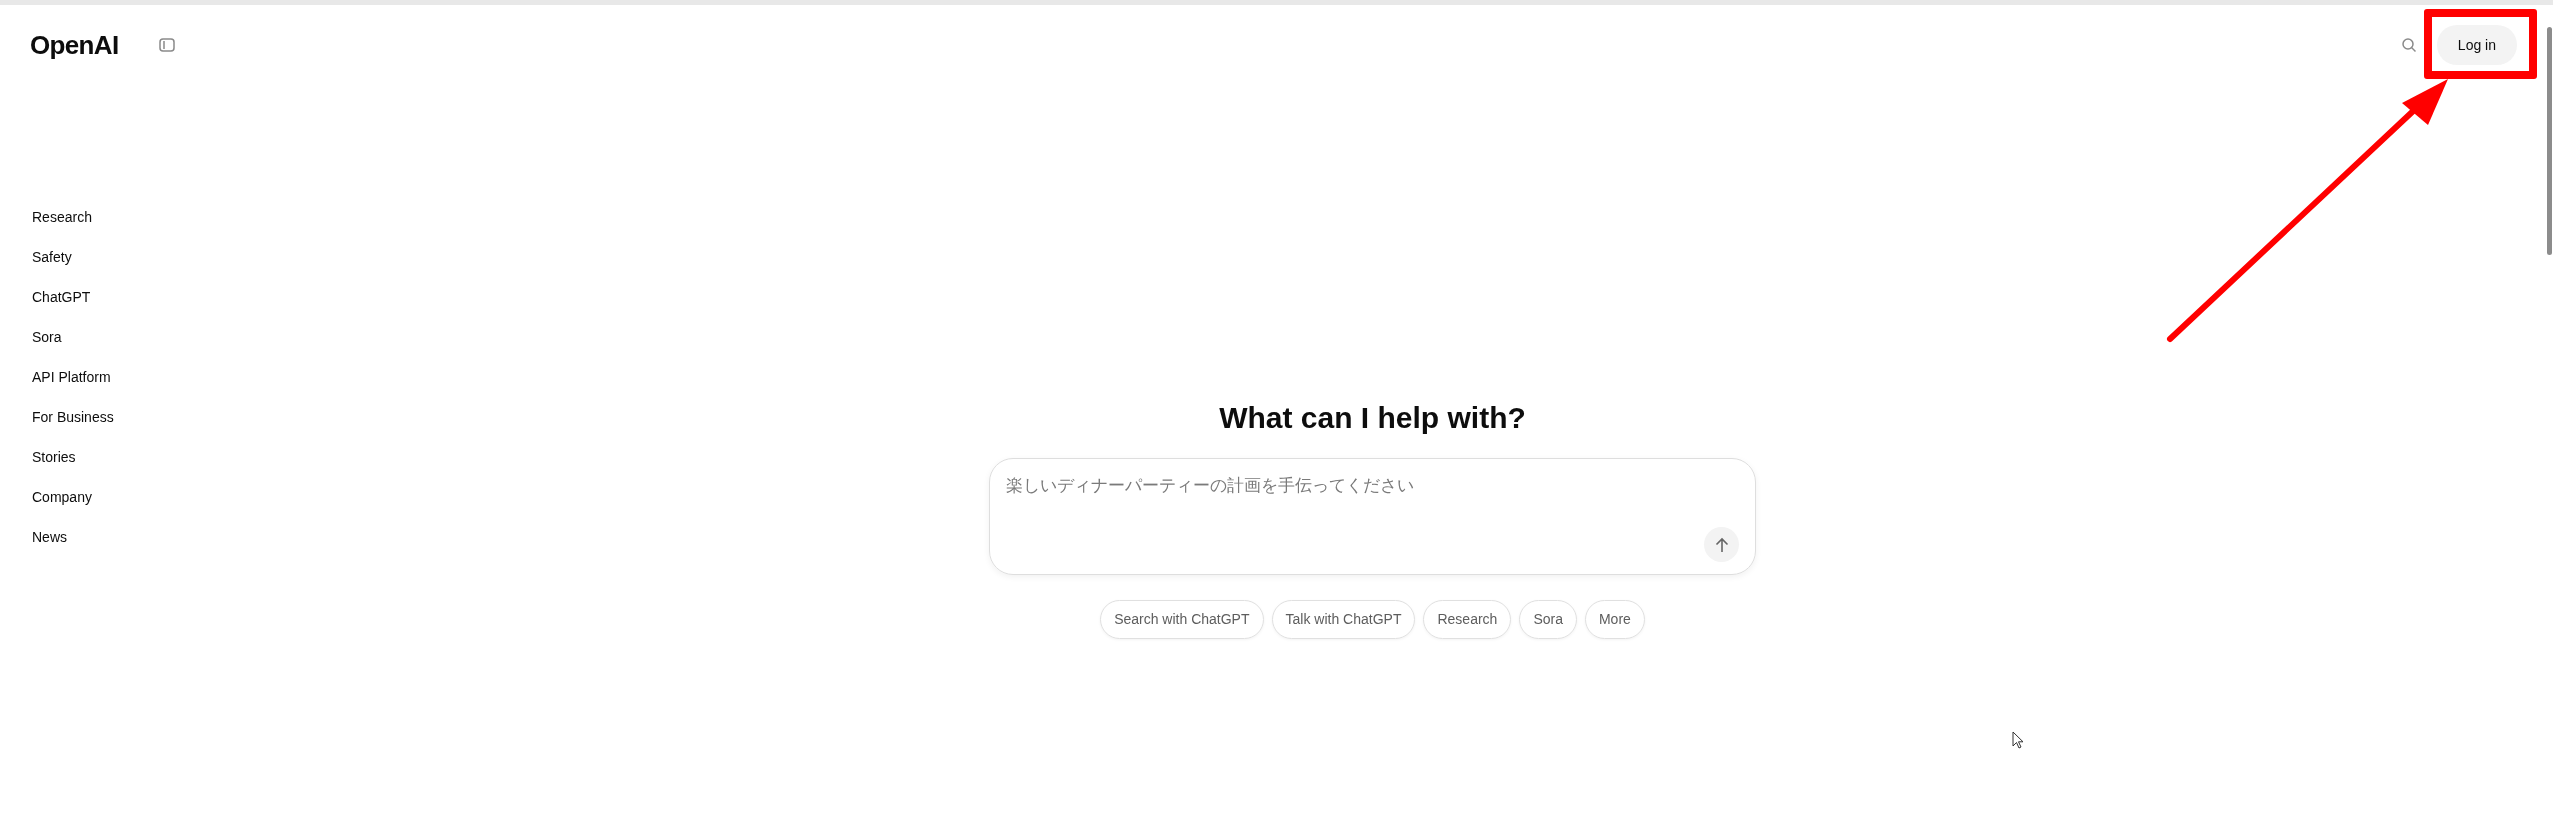 Image resolution: width=2553 pixels, height=832 pixels. I want to click on sidebar-link: For Business, so click(73, 417).